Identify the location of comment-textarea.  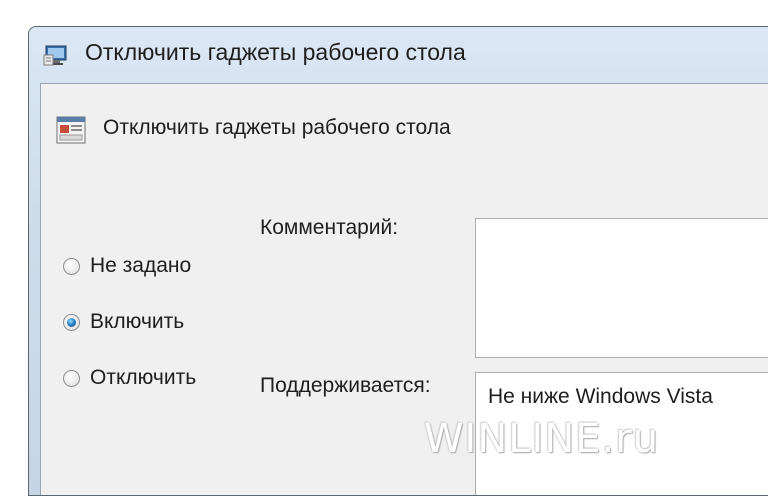
(621, 288).